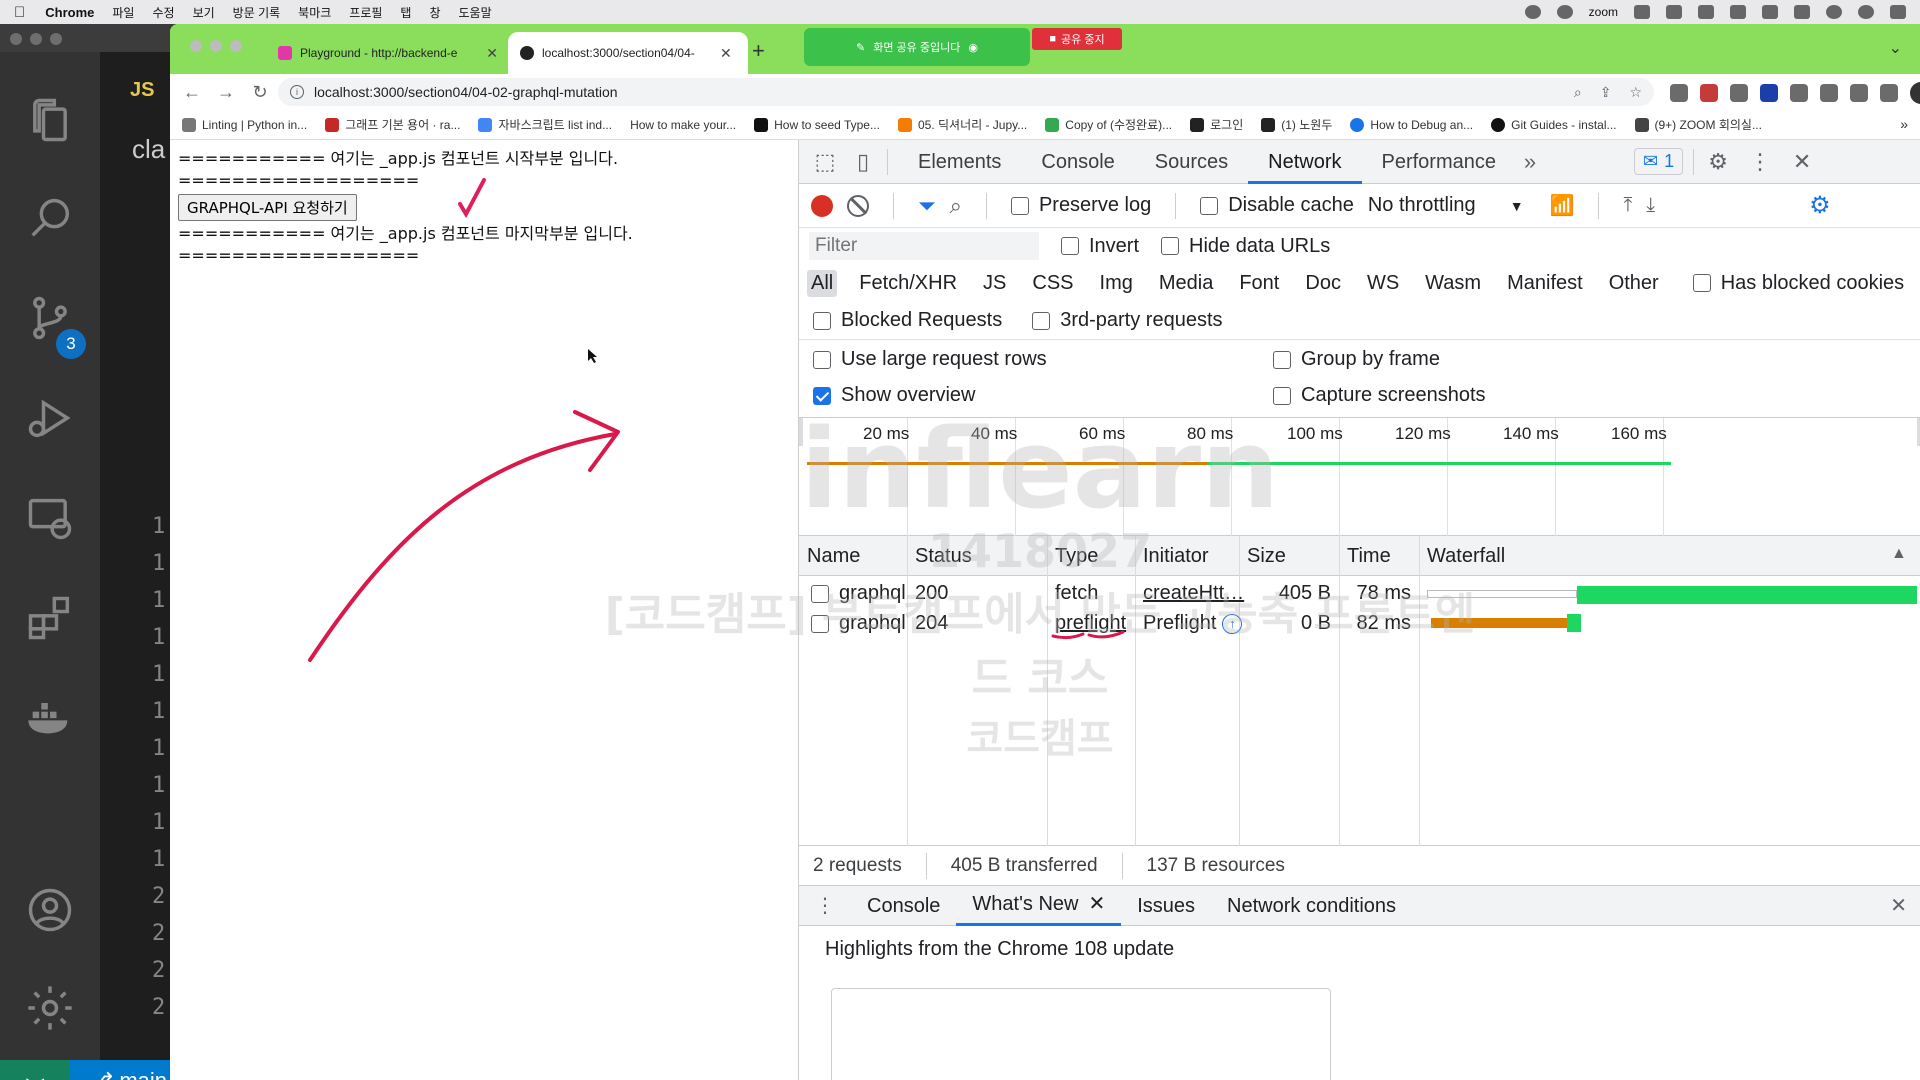 The width and height of the screenshot is (1920, 1080). Describe the element at coordinates (1820, 205) in the screenshot. I see `network-settings-gear-icon: ⚙` at that location.